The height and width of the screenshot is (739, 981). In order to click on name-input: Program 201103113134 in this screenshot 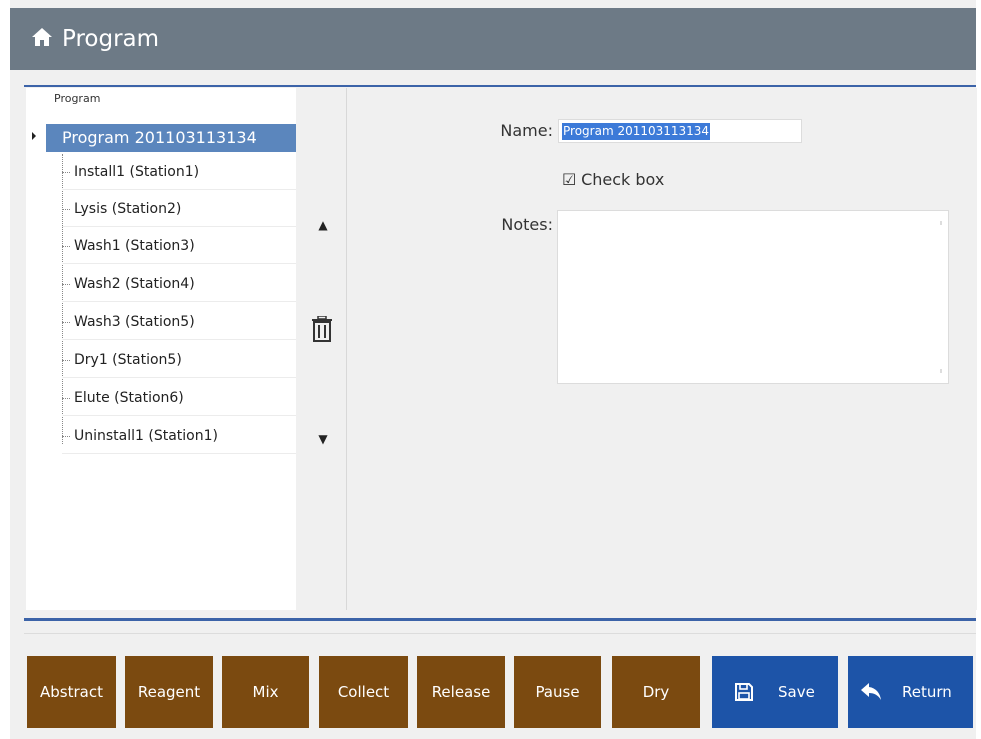, I will do `click(680, 131)`.